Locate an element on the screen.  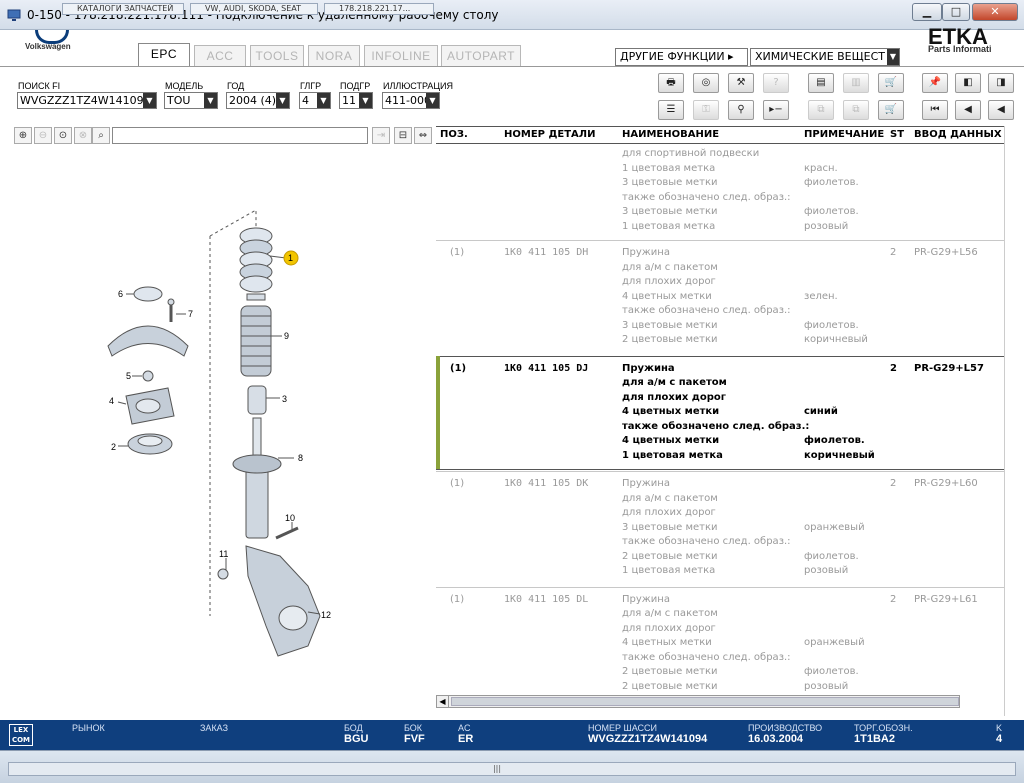
book-prev-icon: ◧ is located at coordinates (968, 83).